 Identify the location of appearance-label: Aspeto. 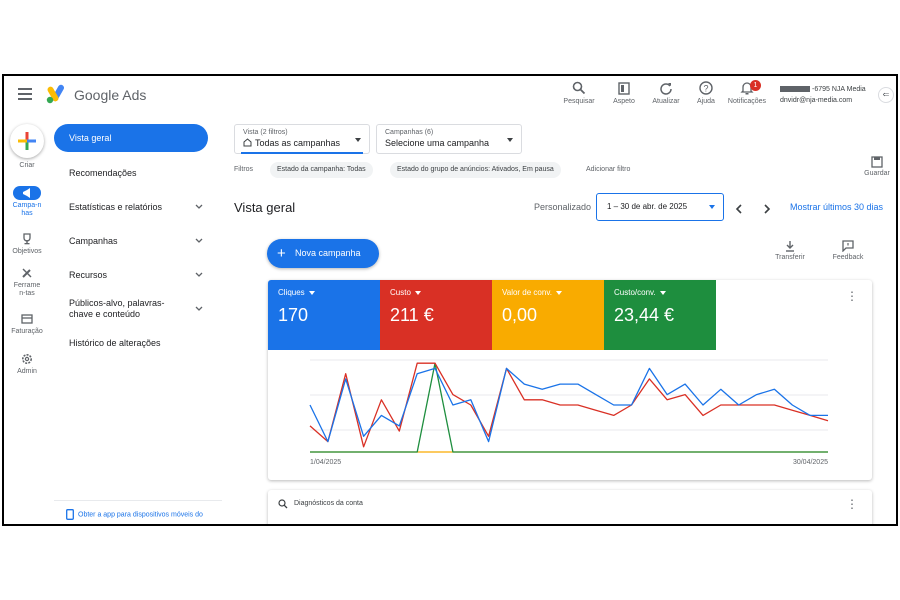
(624, 101).